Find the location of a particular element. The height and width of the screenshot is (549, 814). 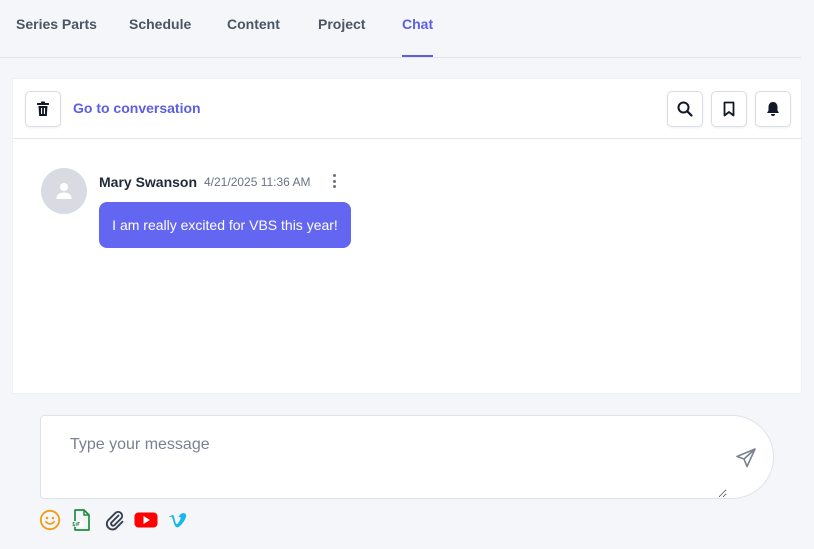

message-composer is located at coordinates (407, 457).